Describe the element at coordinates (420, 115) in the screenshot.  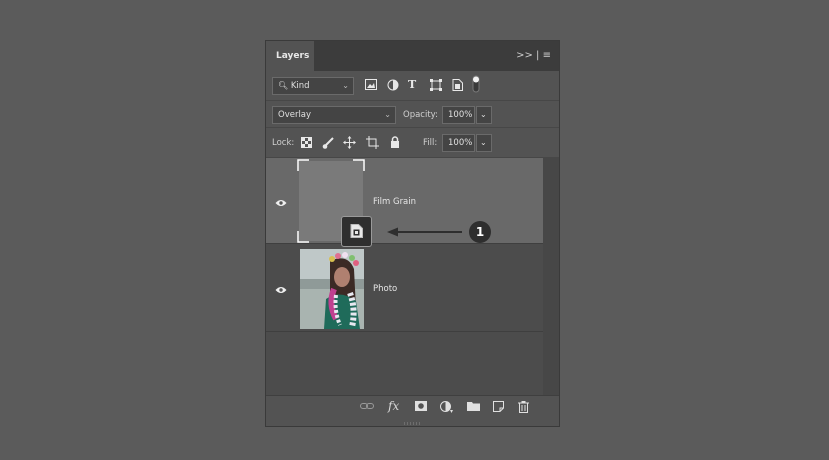
I see `opacity-label: Opacity:` at that location.